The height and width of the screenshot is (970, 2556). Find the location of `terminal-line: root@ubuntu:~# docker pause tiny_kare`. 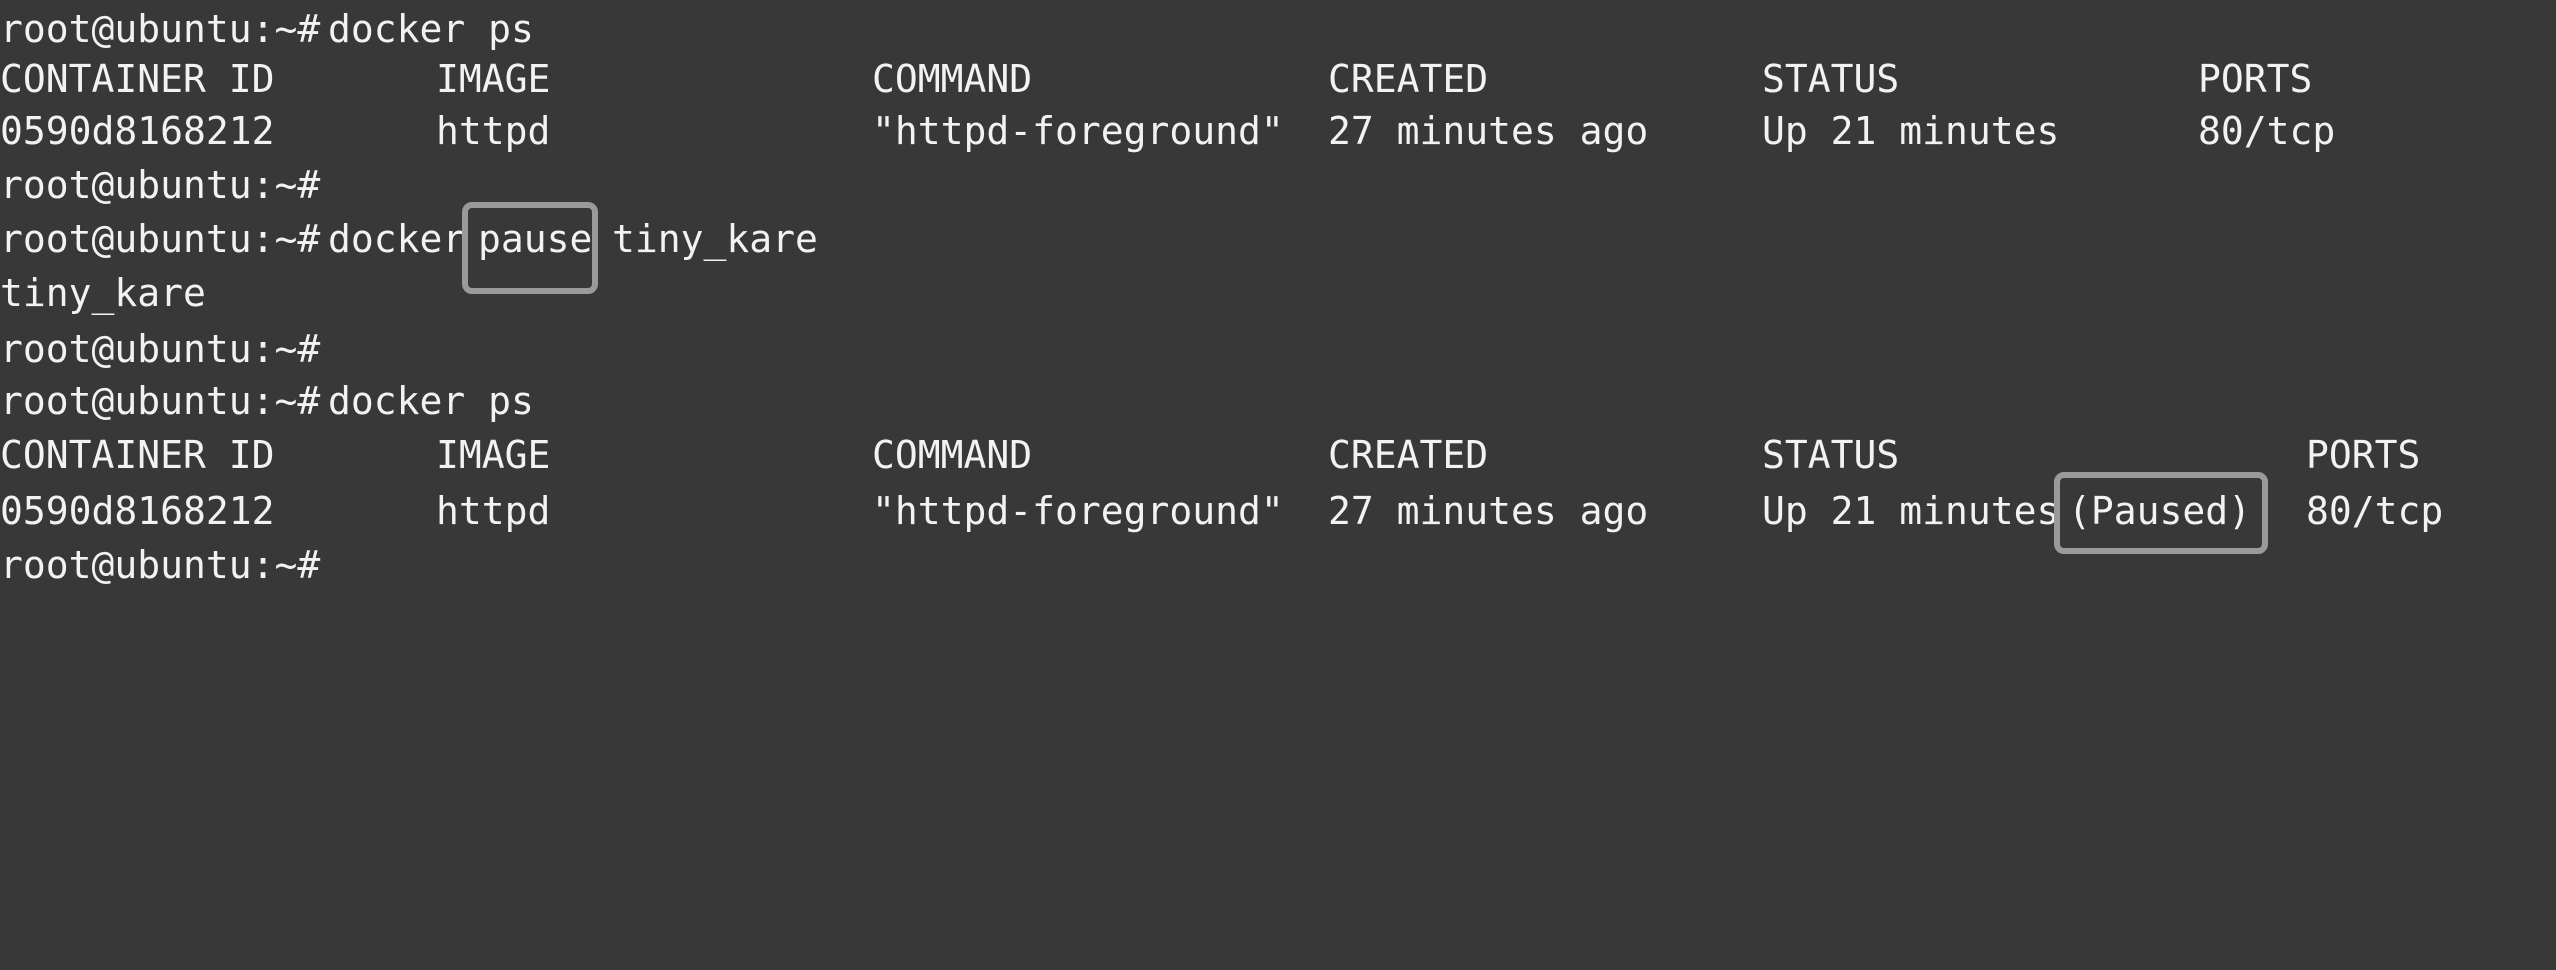

terminal-line: root@ubuntu:~# docker pause tiny_kare is located at coordinates (409, 239).